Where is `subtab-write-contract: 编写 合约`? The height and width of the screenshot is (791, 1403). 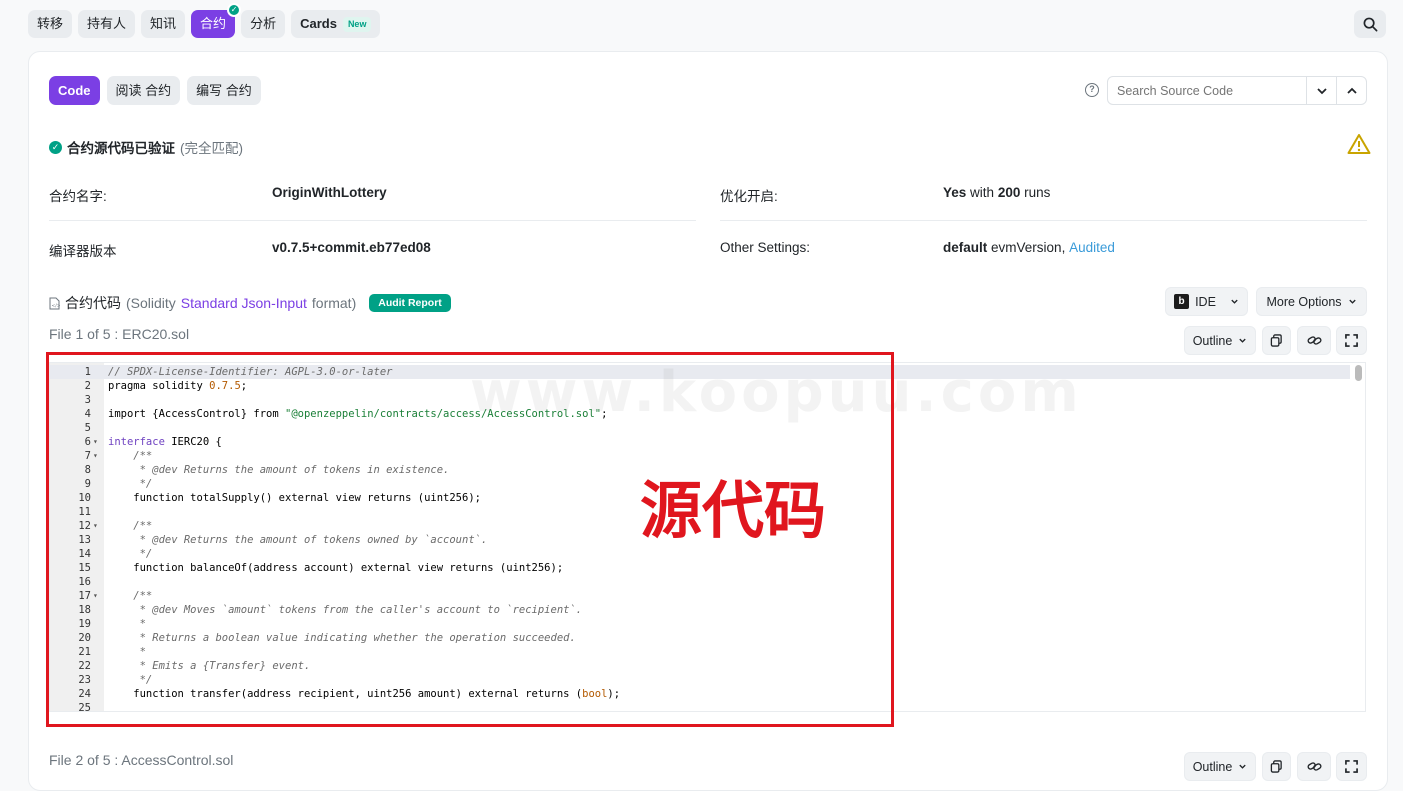 subtab-write-contract: 编写 合约 is located at coordinates (224, 90).